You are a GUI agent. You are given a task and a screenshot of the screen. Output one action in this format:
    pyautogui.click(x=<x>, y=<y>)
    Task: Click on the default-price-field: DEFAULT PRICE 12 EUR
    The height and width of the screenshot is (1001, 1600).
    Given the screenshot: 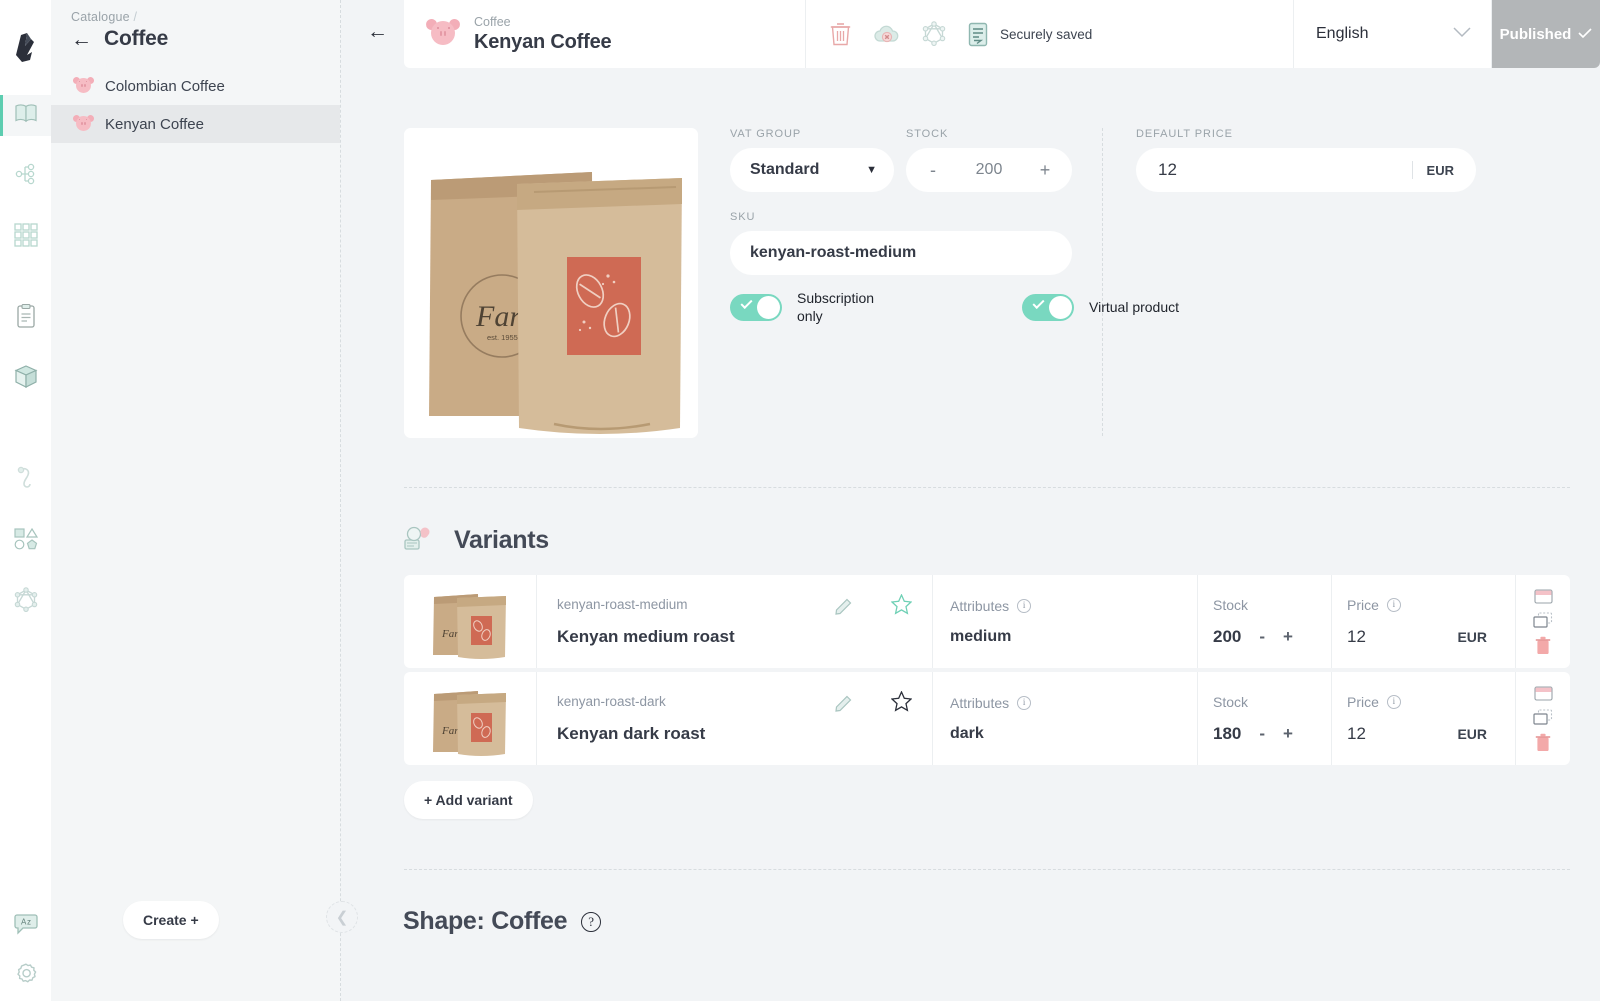 What is the action you would take?
    pyautogui.click(x=1306, y=160)
    